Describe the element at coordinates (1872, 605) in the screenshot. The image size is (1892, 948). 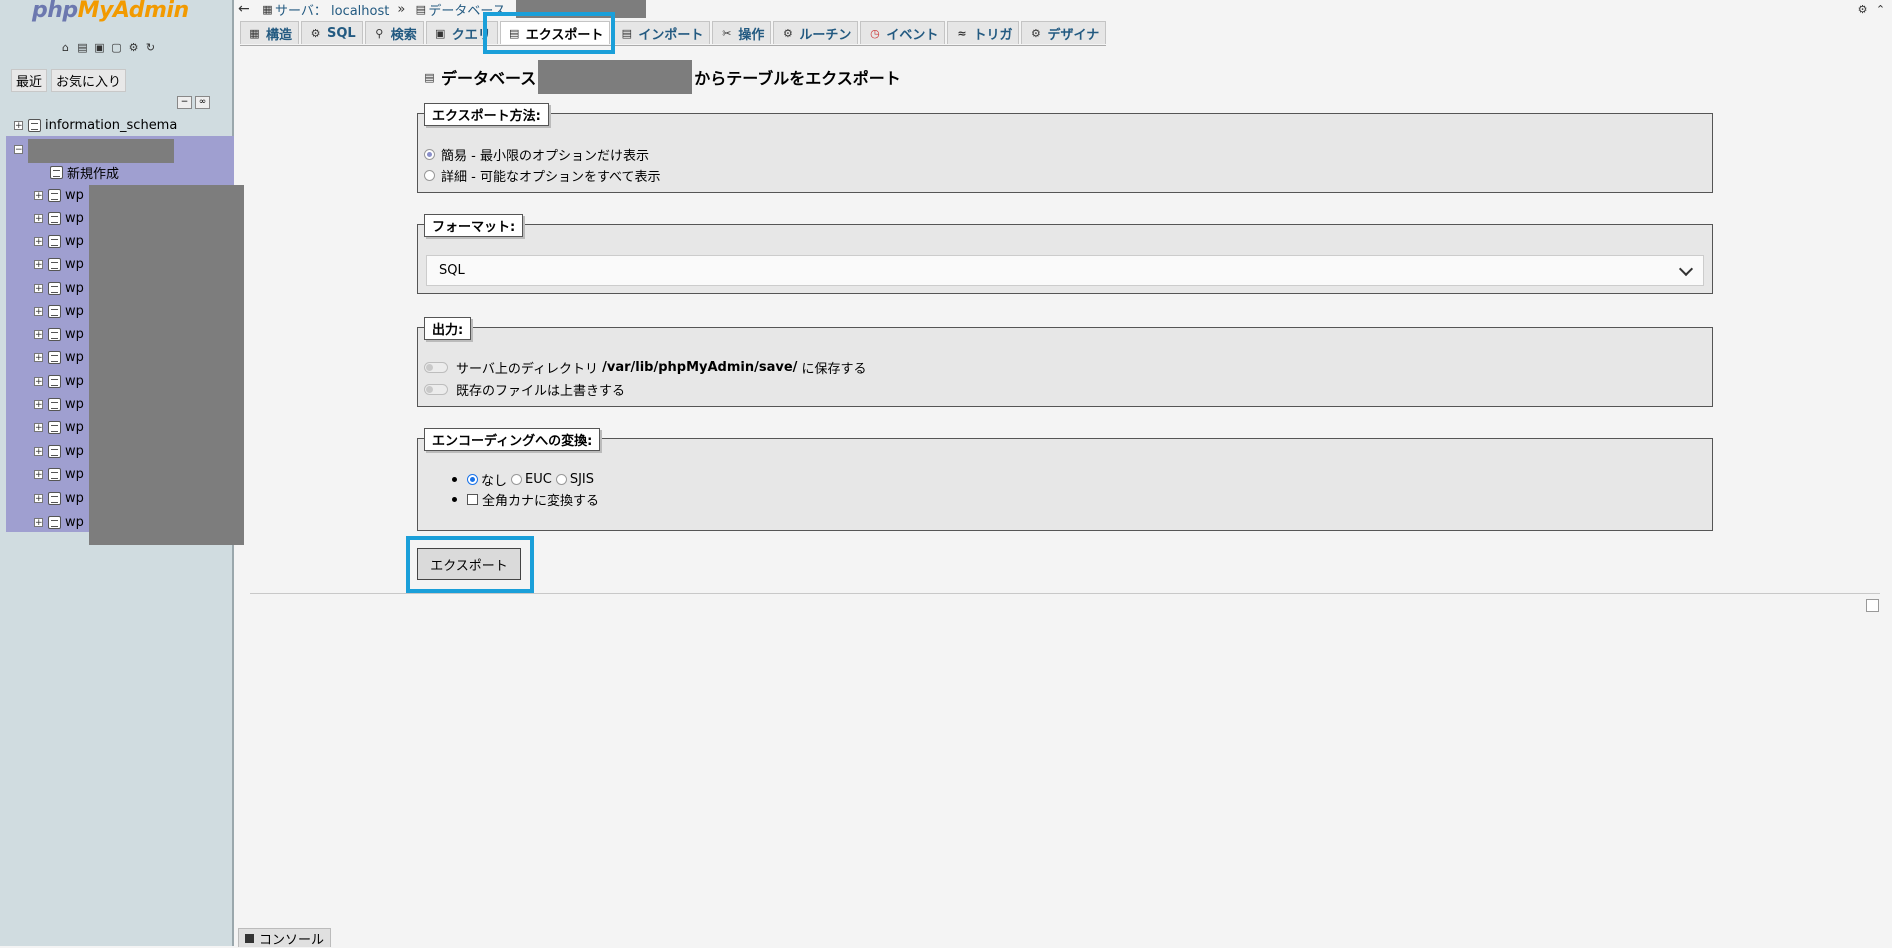
I see `page-settings-icon` at that location.